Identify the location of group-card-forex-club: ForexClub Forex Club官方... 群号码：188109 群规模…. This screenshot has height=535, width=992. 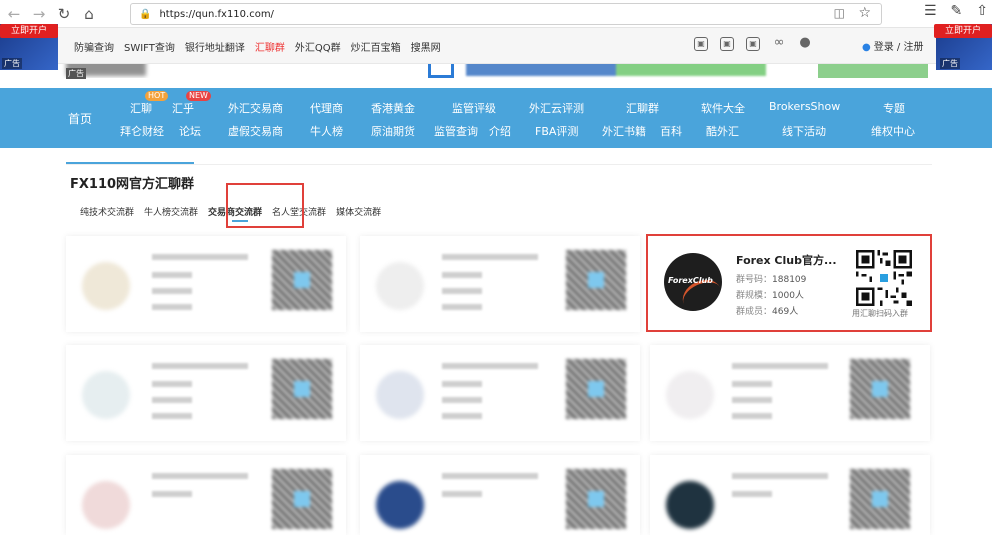
(789, 283).